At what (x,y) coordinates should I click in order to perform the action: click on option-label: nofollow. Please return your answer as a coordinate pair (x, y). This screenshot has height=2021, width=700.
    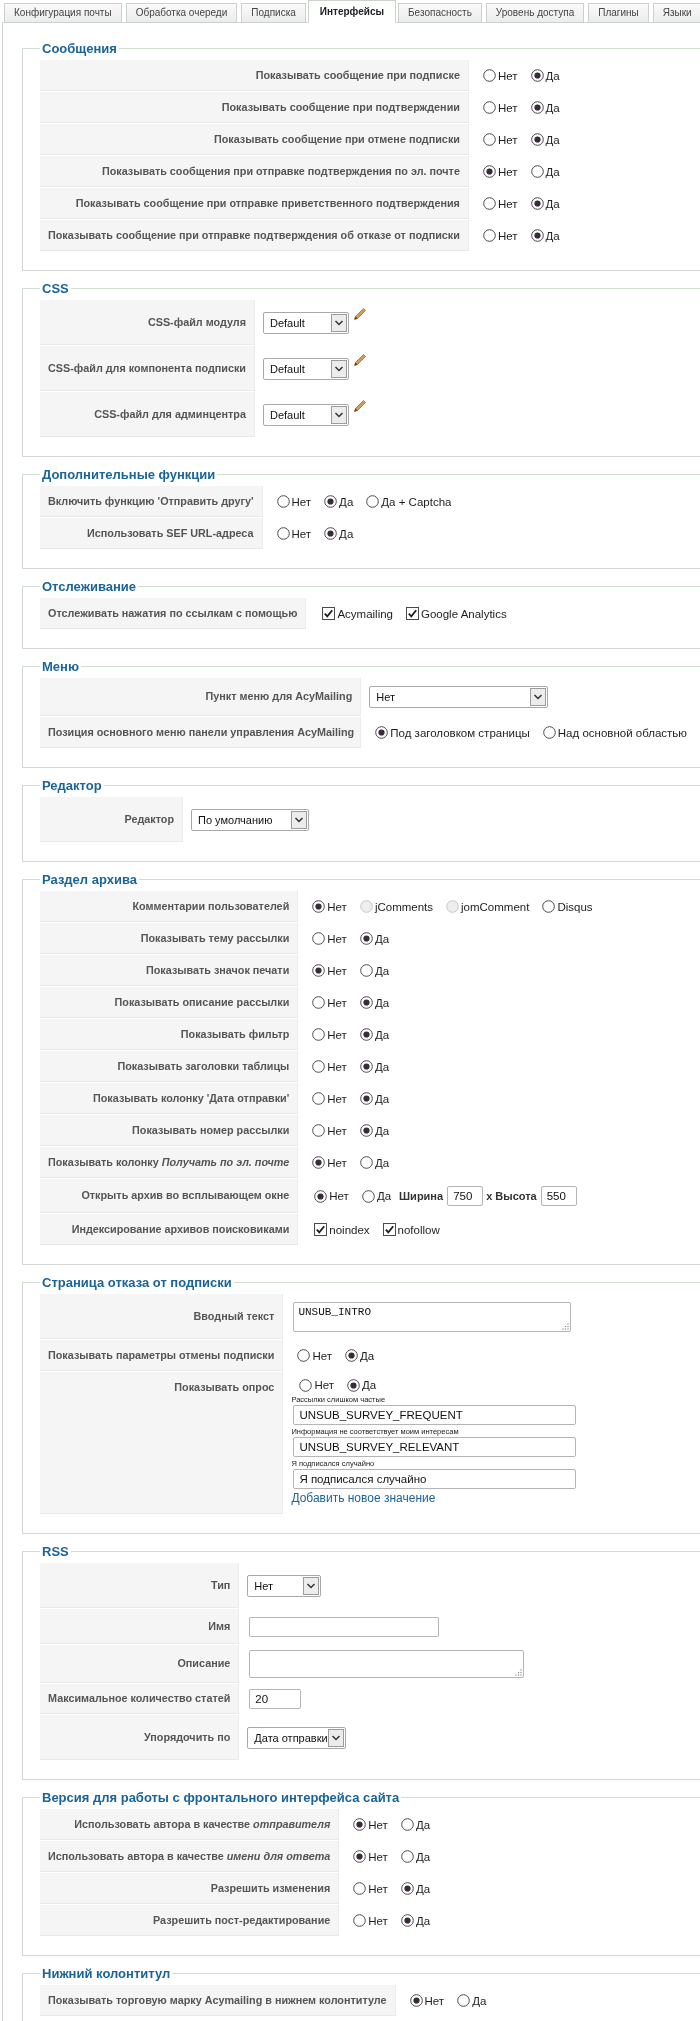
    Looking at the image, I should click on (418, 1229).